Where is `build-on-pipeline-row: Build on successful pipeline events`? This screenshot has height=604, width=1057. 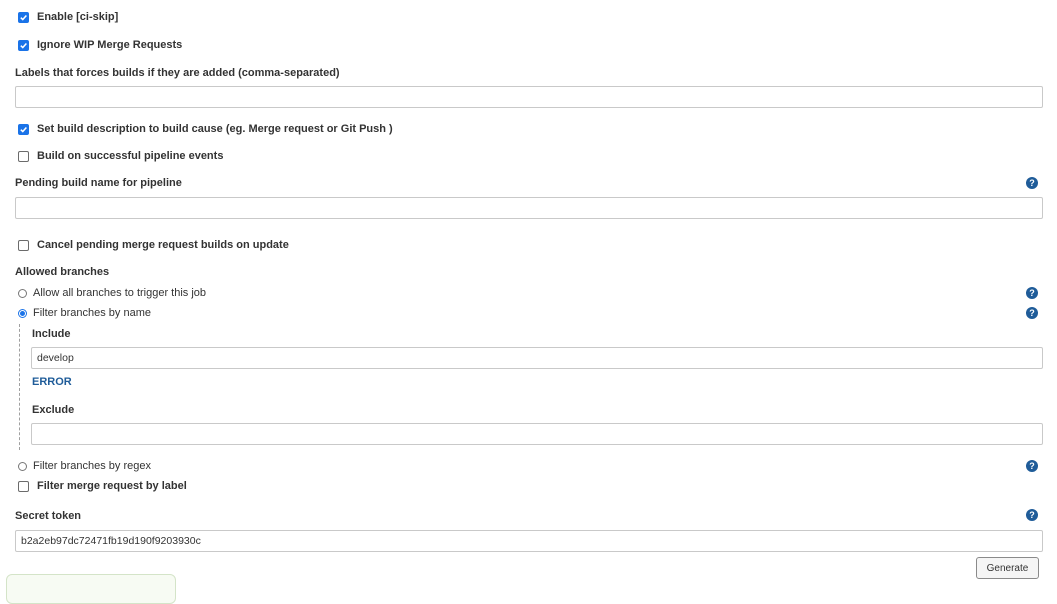 build-on-pipeline-row: Build on successful pipeline events is located at coordinates (120, 156).